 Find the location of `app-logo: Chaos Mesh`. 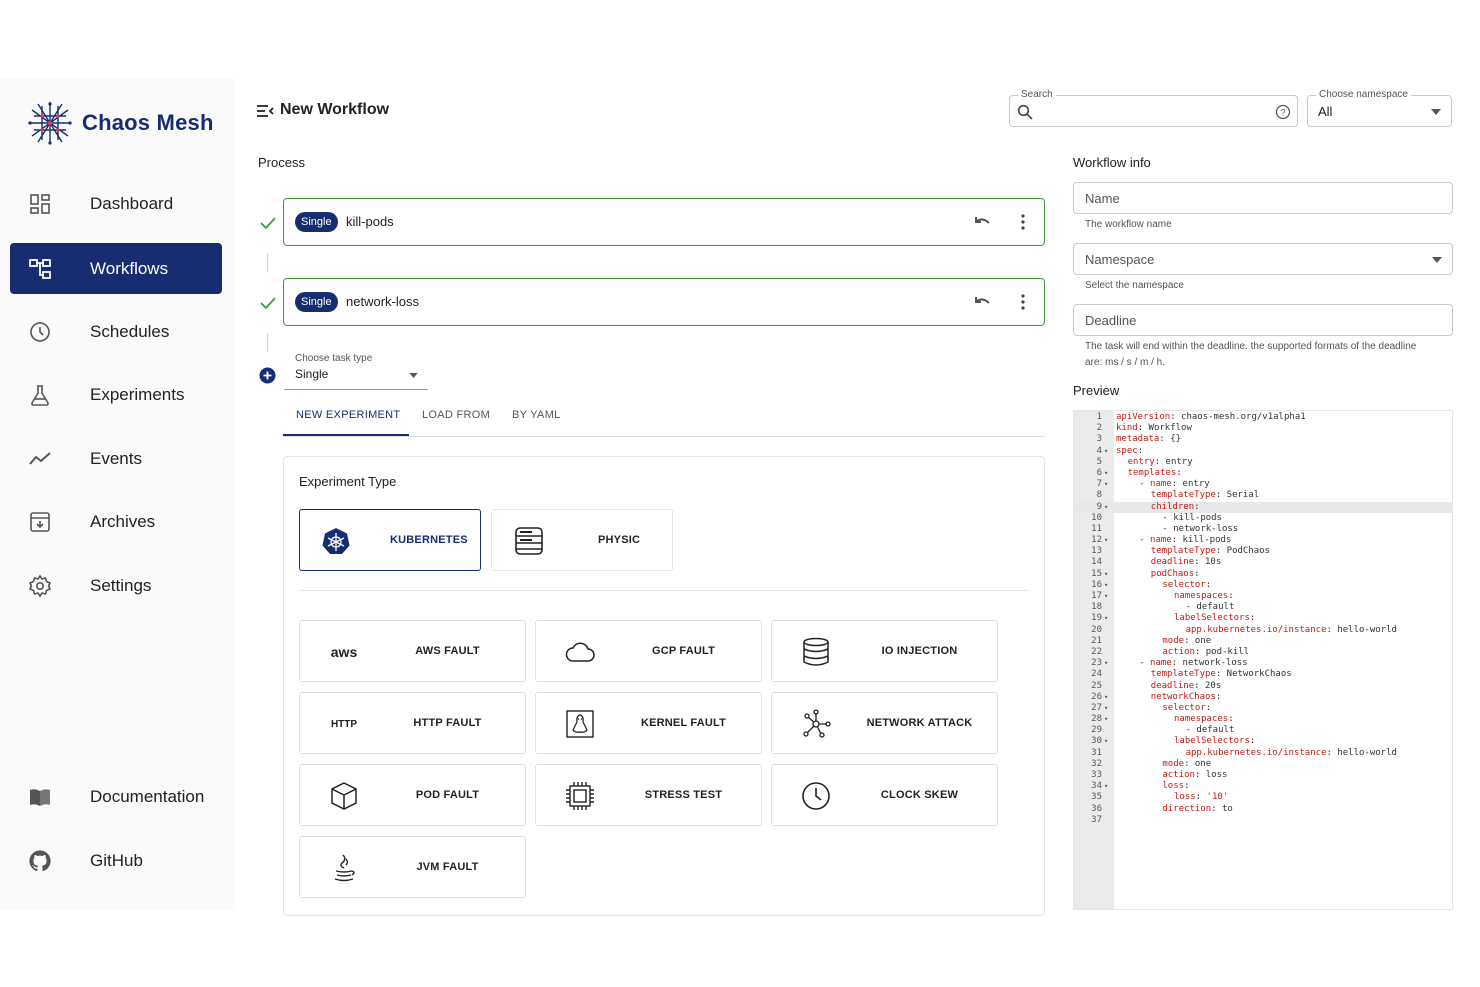

app-logo: Chaos Mesh is located at coordinates (120, 123).